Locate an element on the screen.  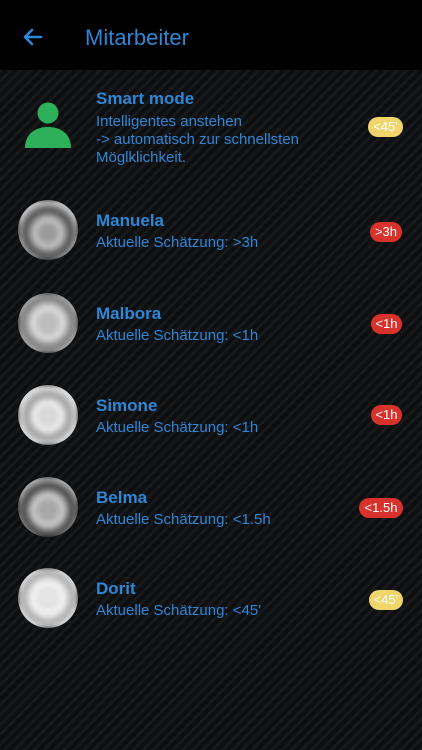
smart-mode-title: Smart mode is located at coordinates (145, 98).